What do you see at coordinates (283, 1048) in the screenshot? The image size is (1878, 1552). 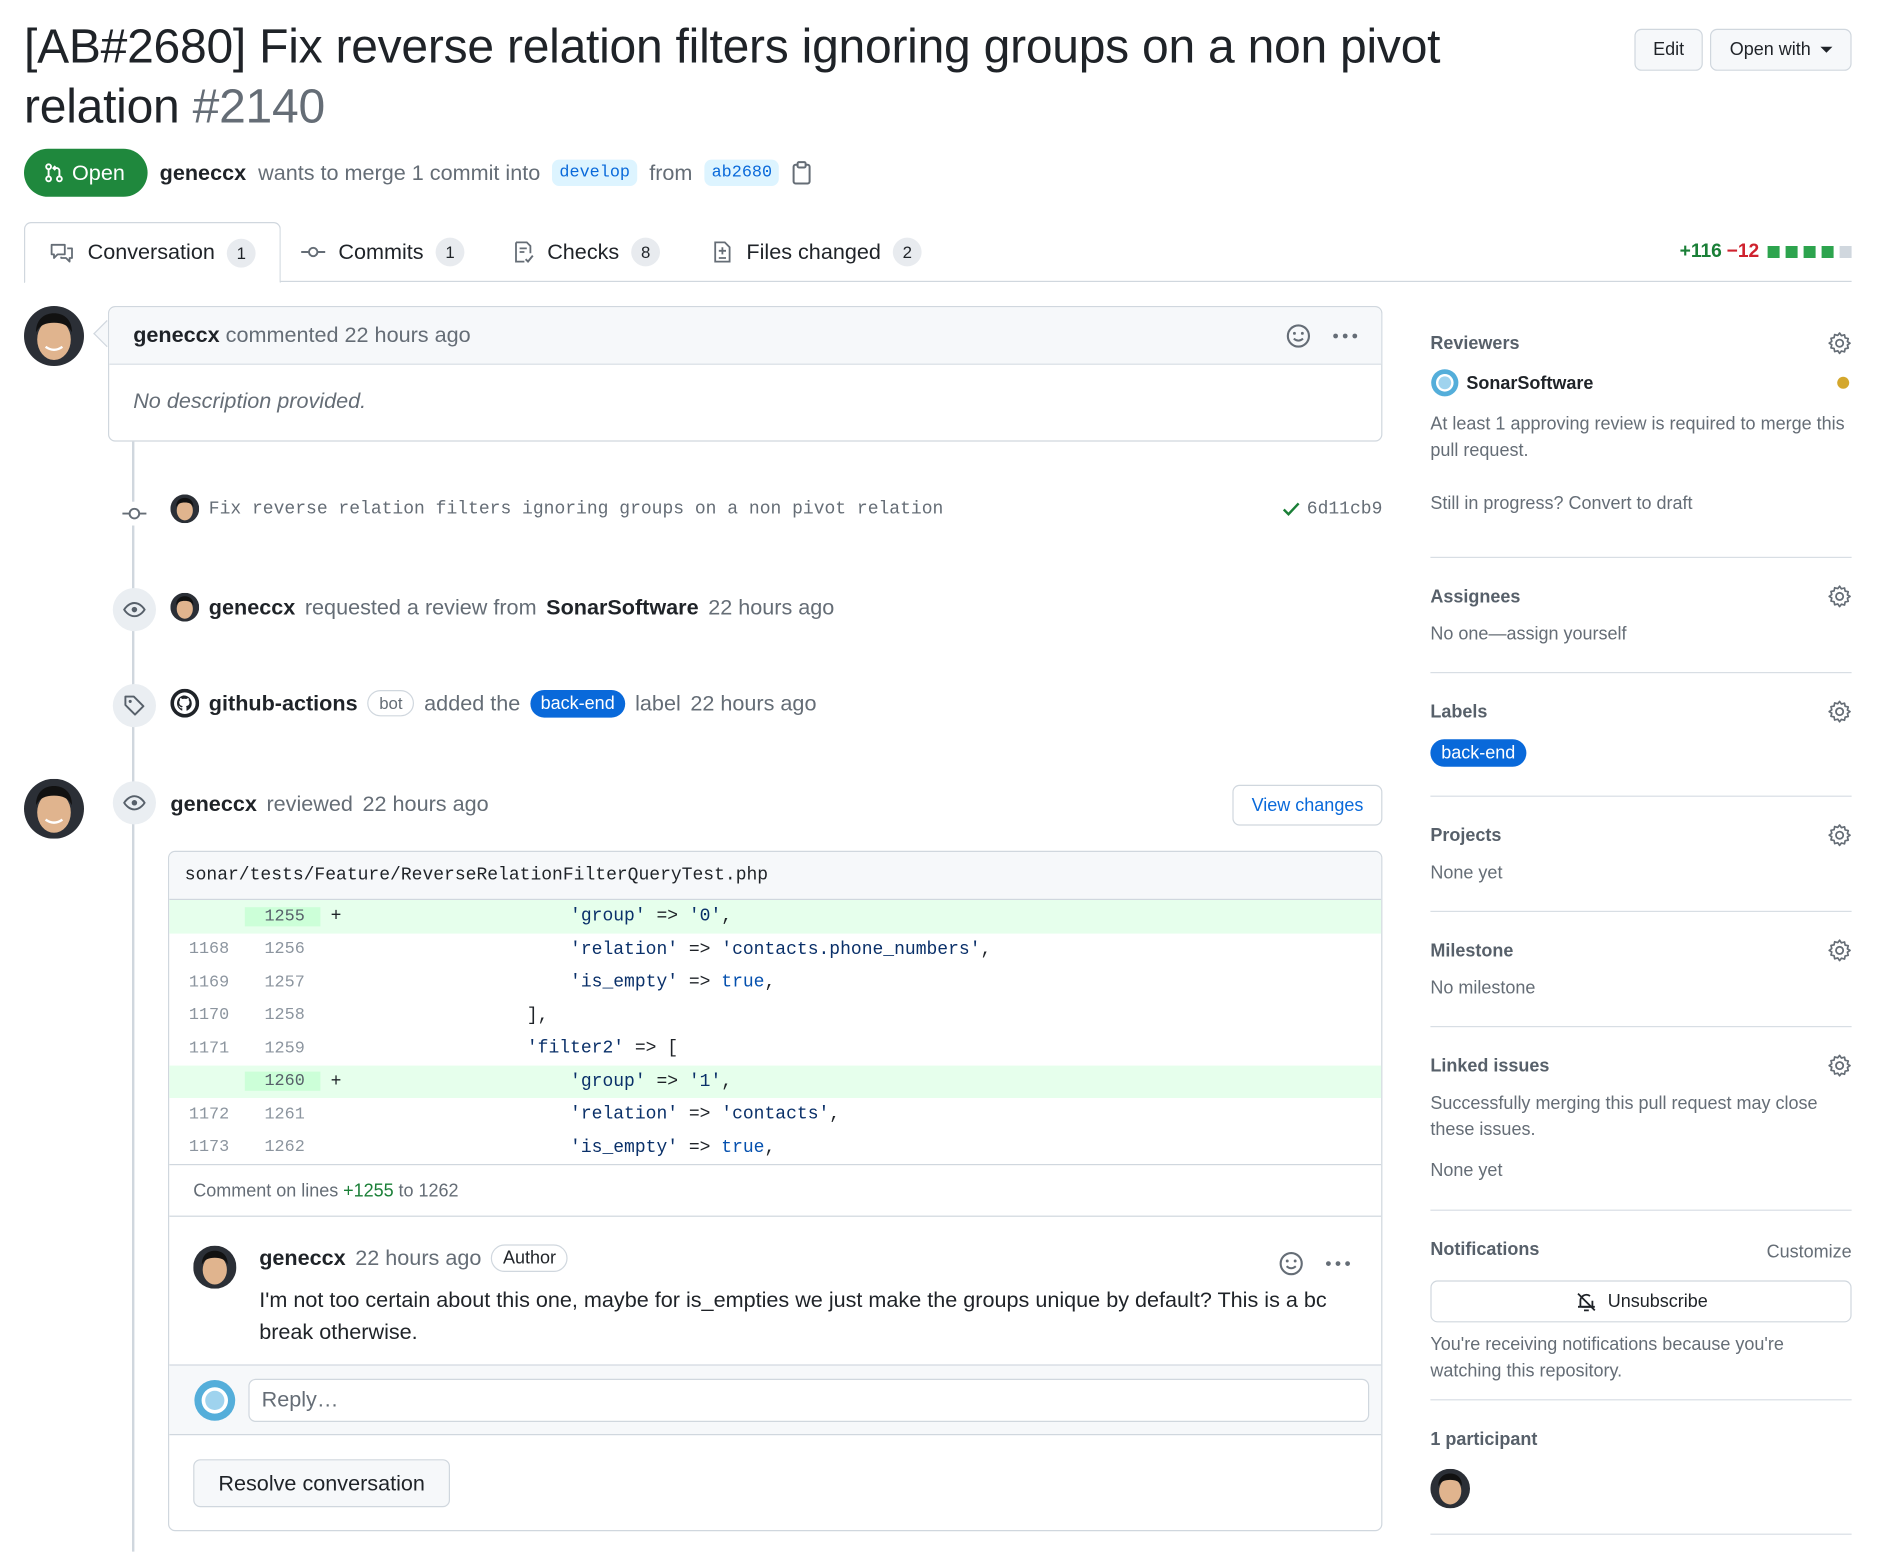 I see `new-line-number: 1259` at bounding box center [283, 1048].